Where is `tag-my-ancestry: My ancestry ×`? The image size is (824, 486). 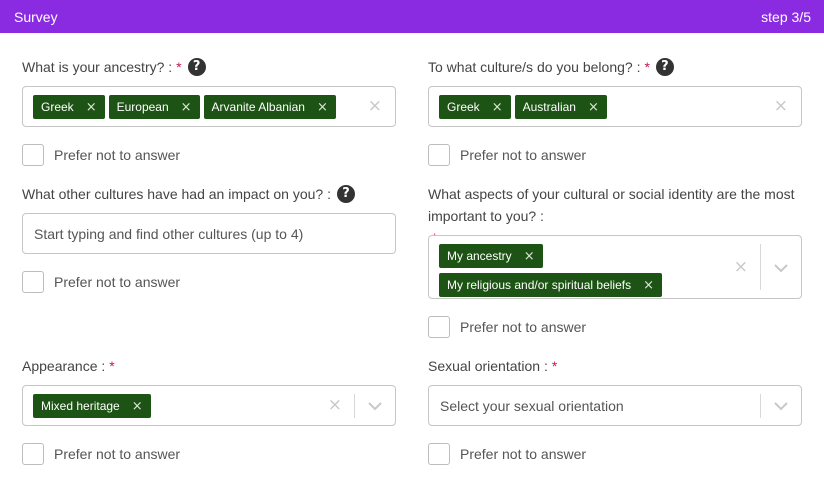 tag-my-ancestry: My ancestry × is located at coordinates (491, 256).